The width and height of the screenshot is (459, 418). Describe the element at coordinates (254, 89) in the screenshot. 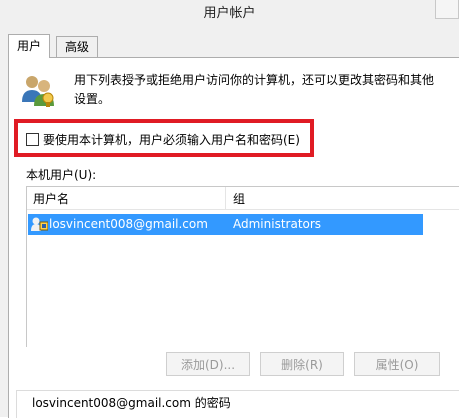

I see `description-text: 用下列表授予或拒绝用户访问你的计算机，还可以更改其密码和其他设置。` at that location.